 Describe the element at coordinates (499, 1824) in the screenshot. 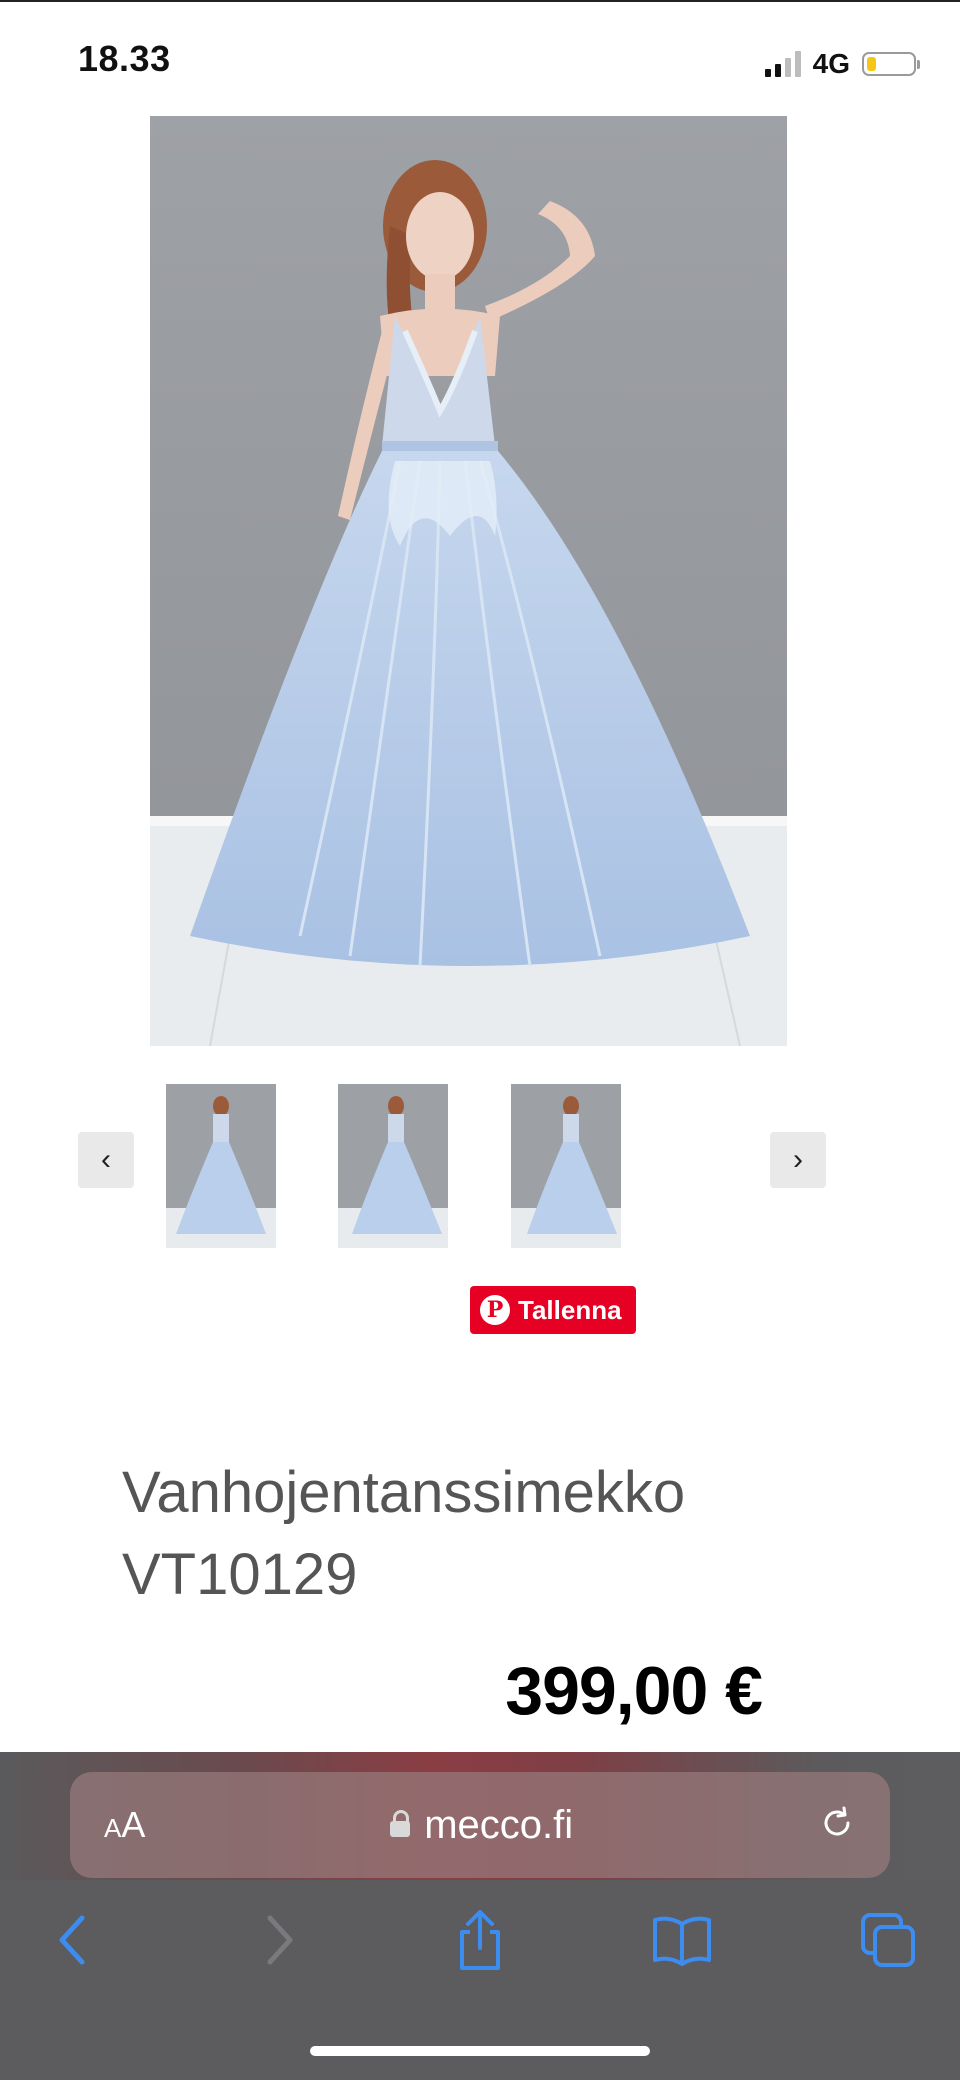

I see `url-text: mecco.fi` at that location.